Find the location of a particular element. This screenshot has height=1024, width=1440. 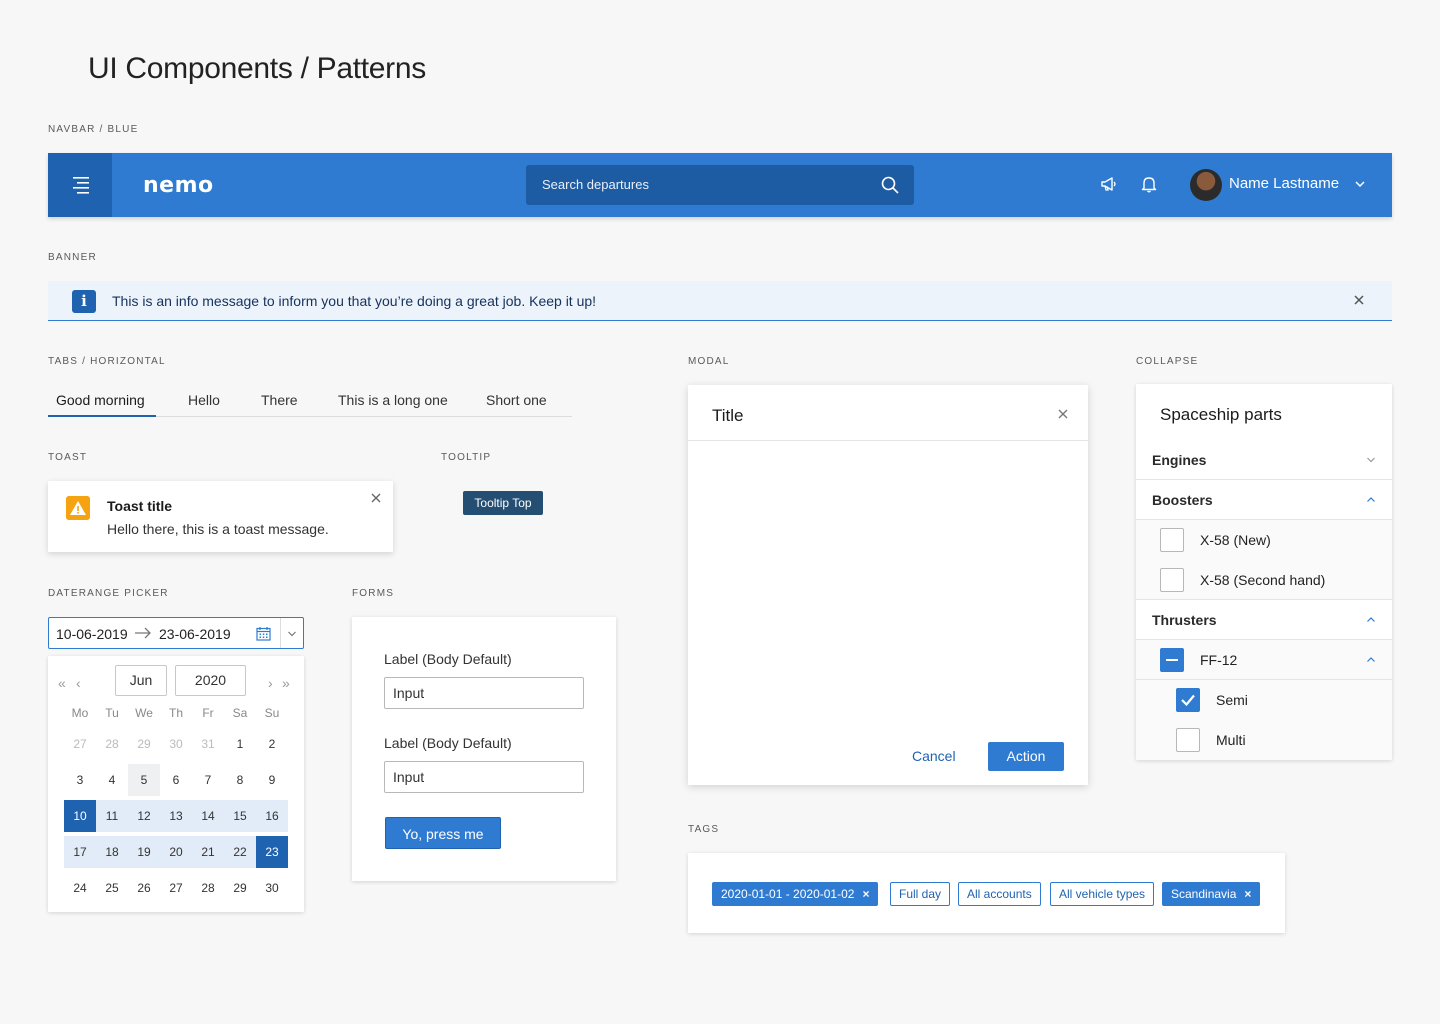

checkbox-indeterminate is located at coordinates (1172, 660).